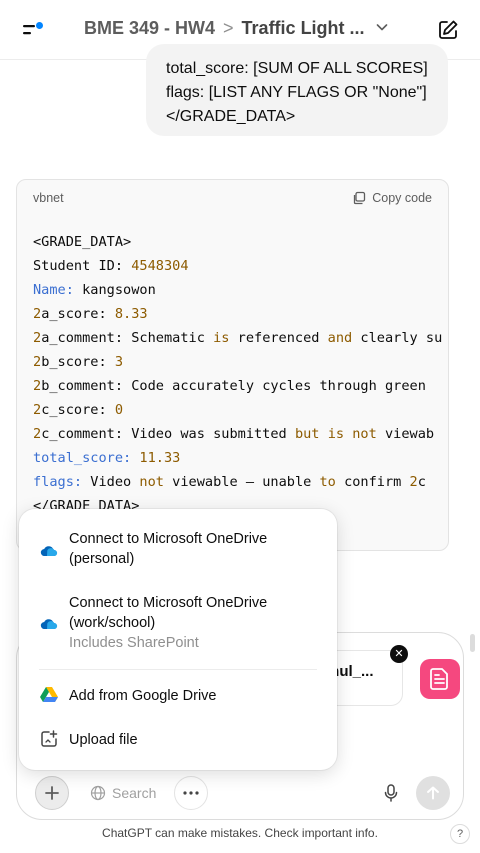  Describe the element at coordinates (78, 362) in the screenshot. I see `code-line: 2b_score: 3` at that location.